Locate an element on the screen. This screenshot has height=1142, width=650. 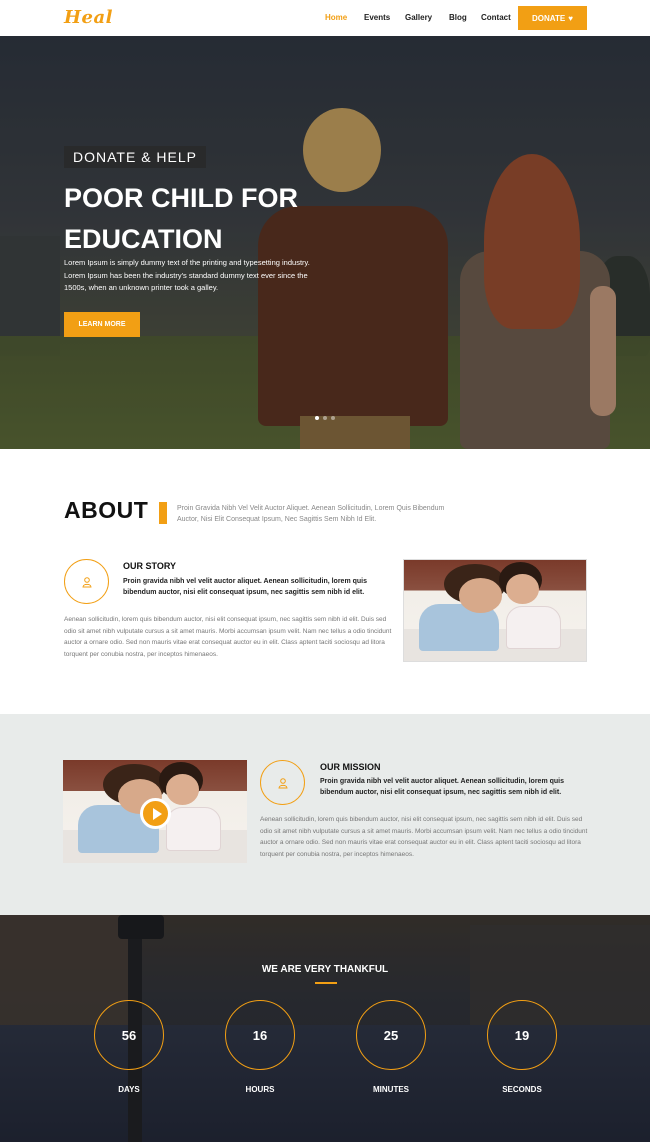
countdown-title-underline is located at coordinates (326, 983).